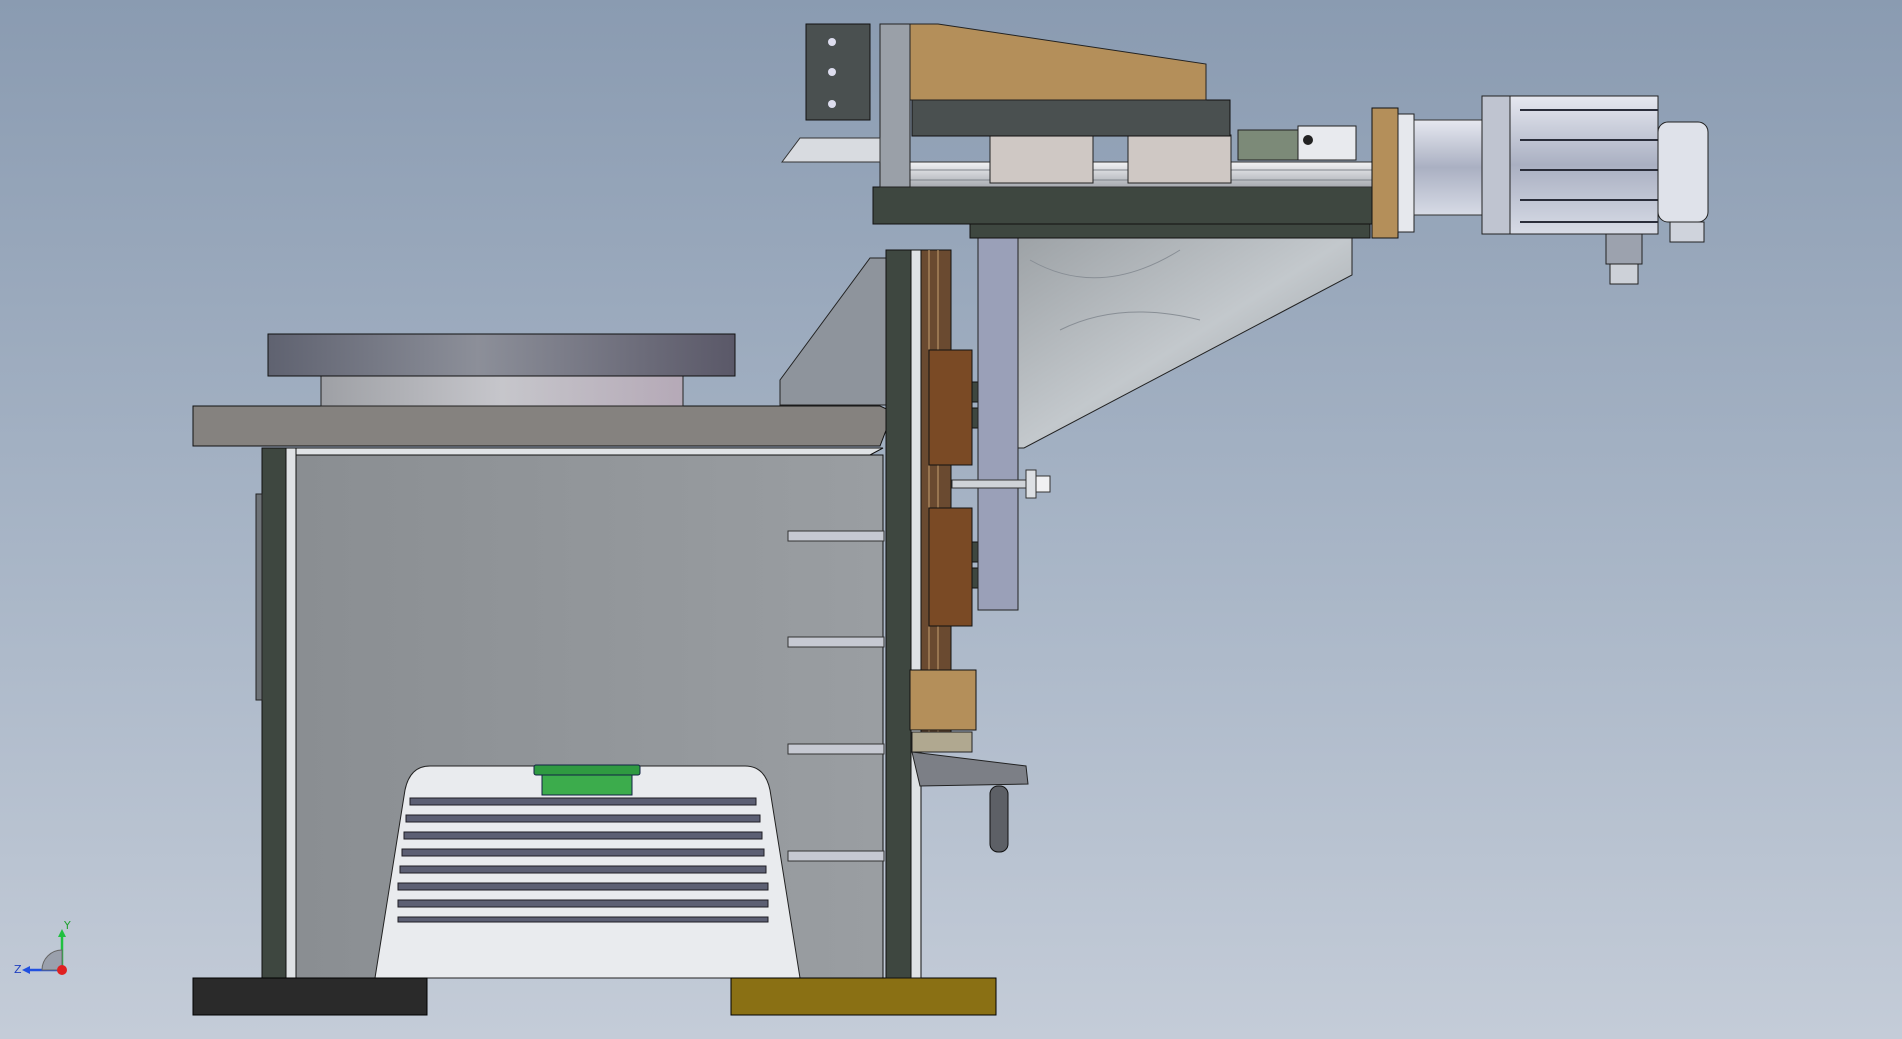 The image size is (1902, 1039). Describe the element at coordinates (970, 802) in the screenshot. I see `handwheel` at that location.